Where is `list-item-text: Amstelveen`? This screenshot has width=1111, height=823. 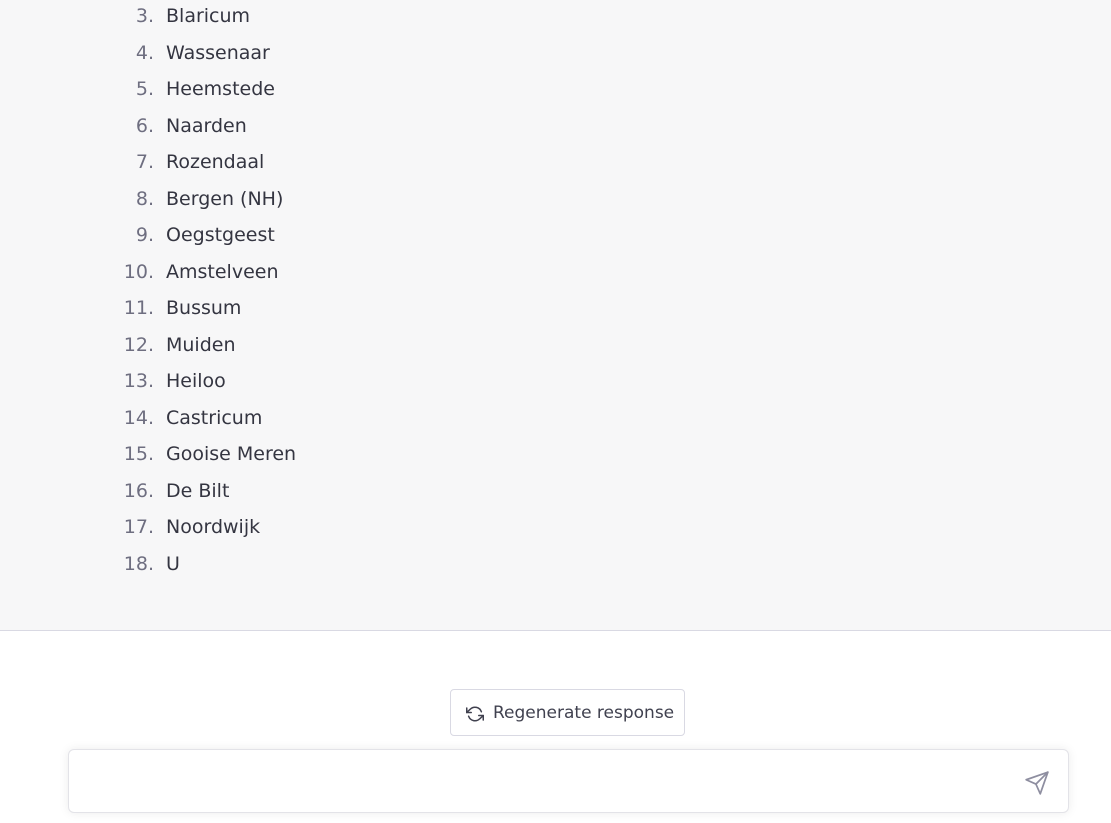 list-item-text: Amstelveen is located at coordinates (222, 271).